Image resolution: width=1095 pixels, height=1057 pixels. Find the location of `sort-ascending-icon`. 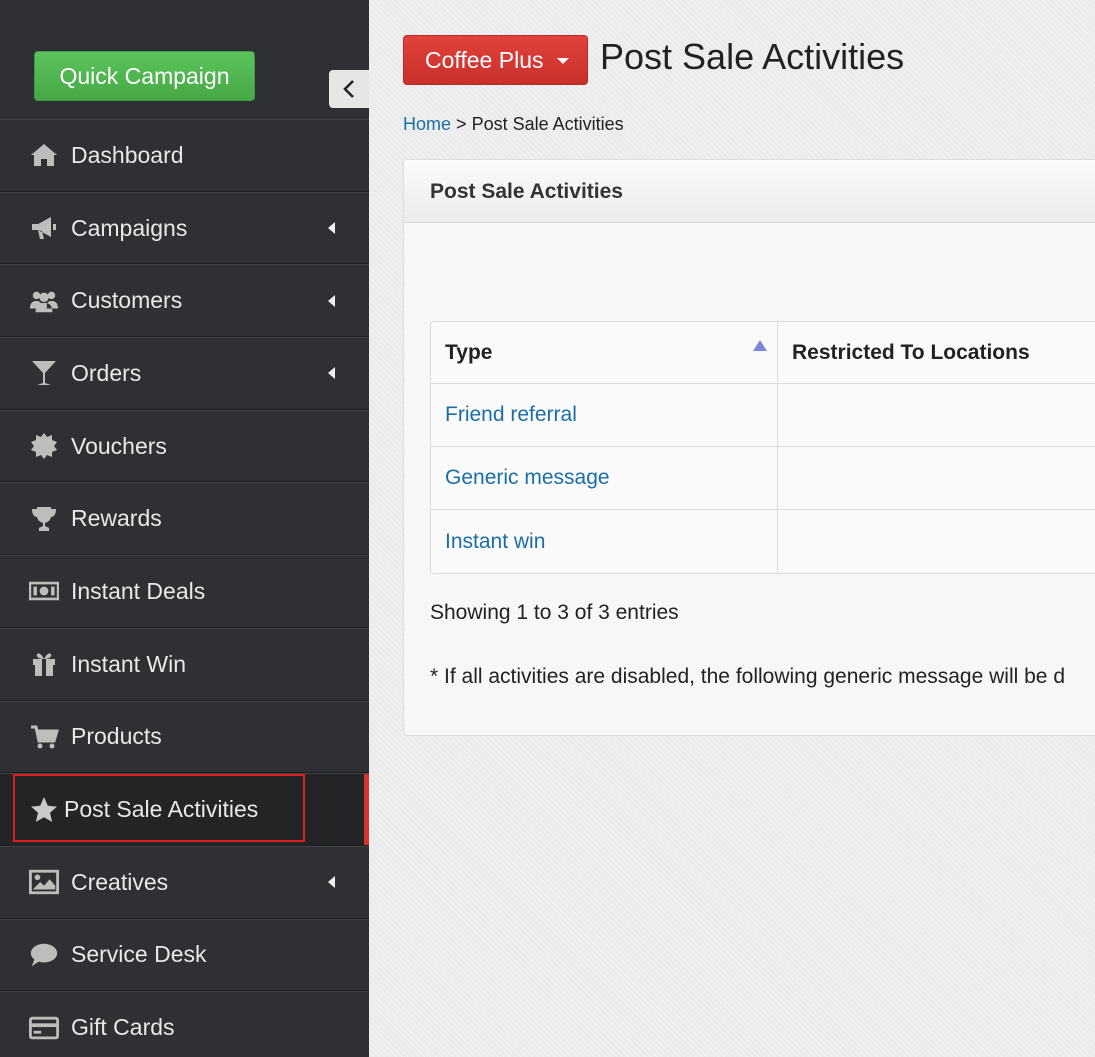

sort-ascending-icon is located at coordinates (760, 345).